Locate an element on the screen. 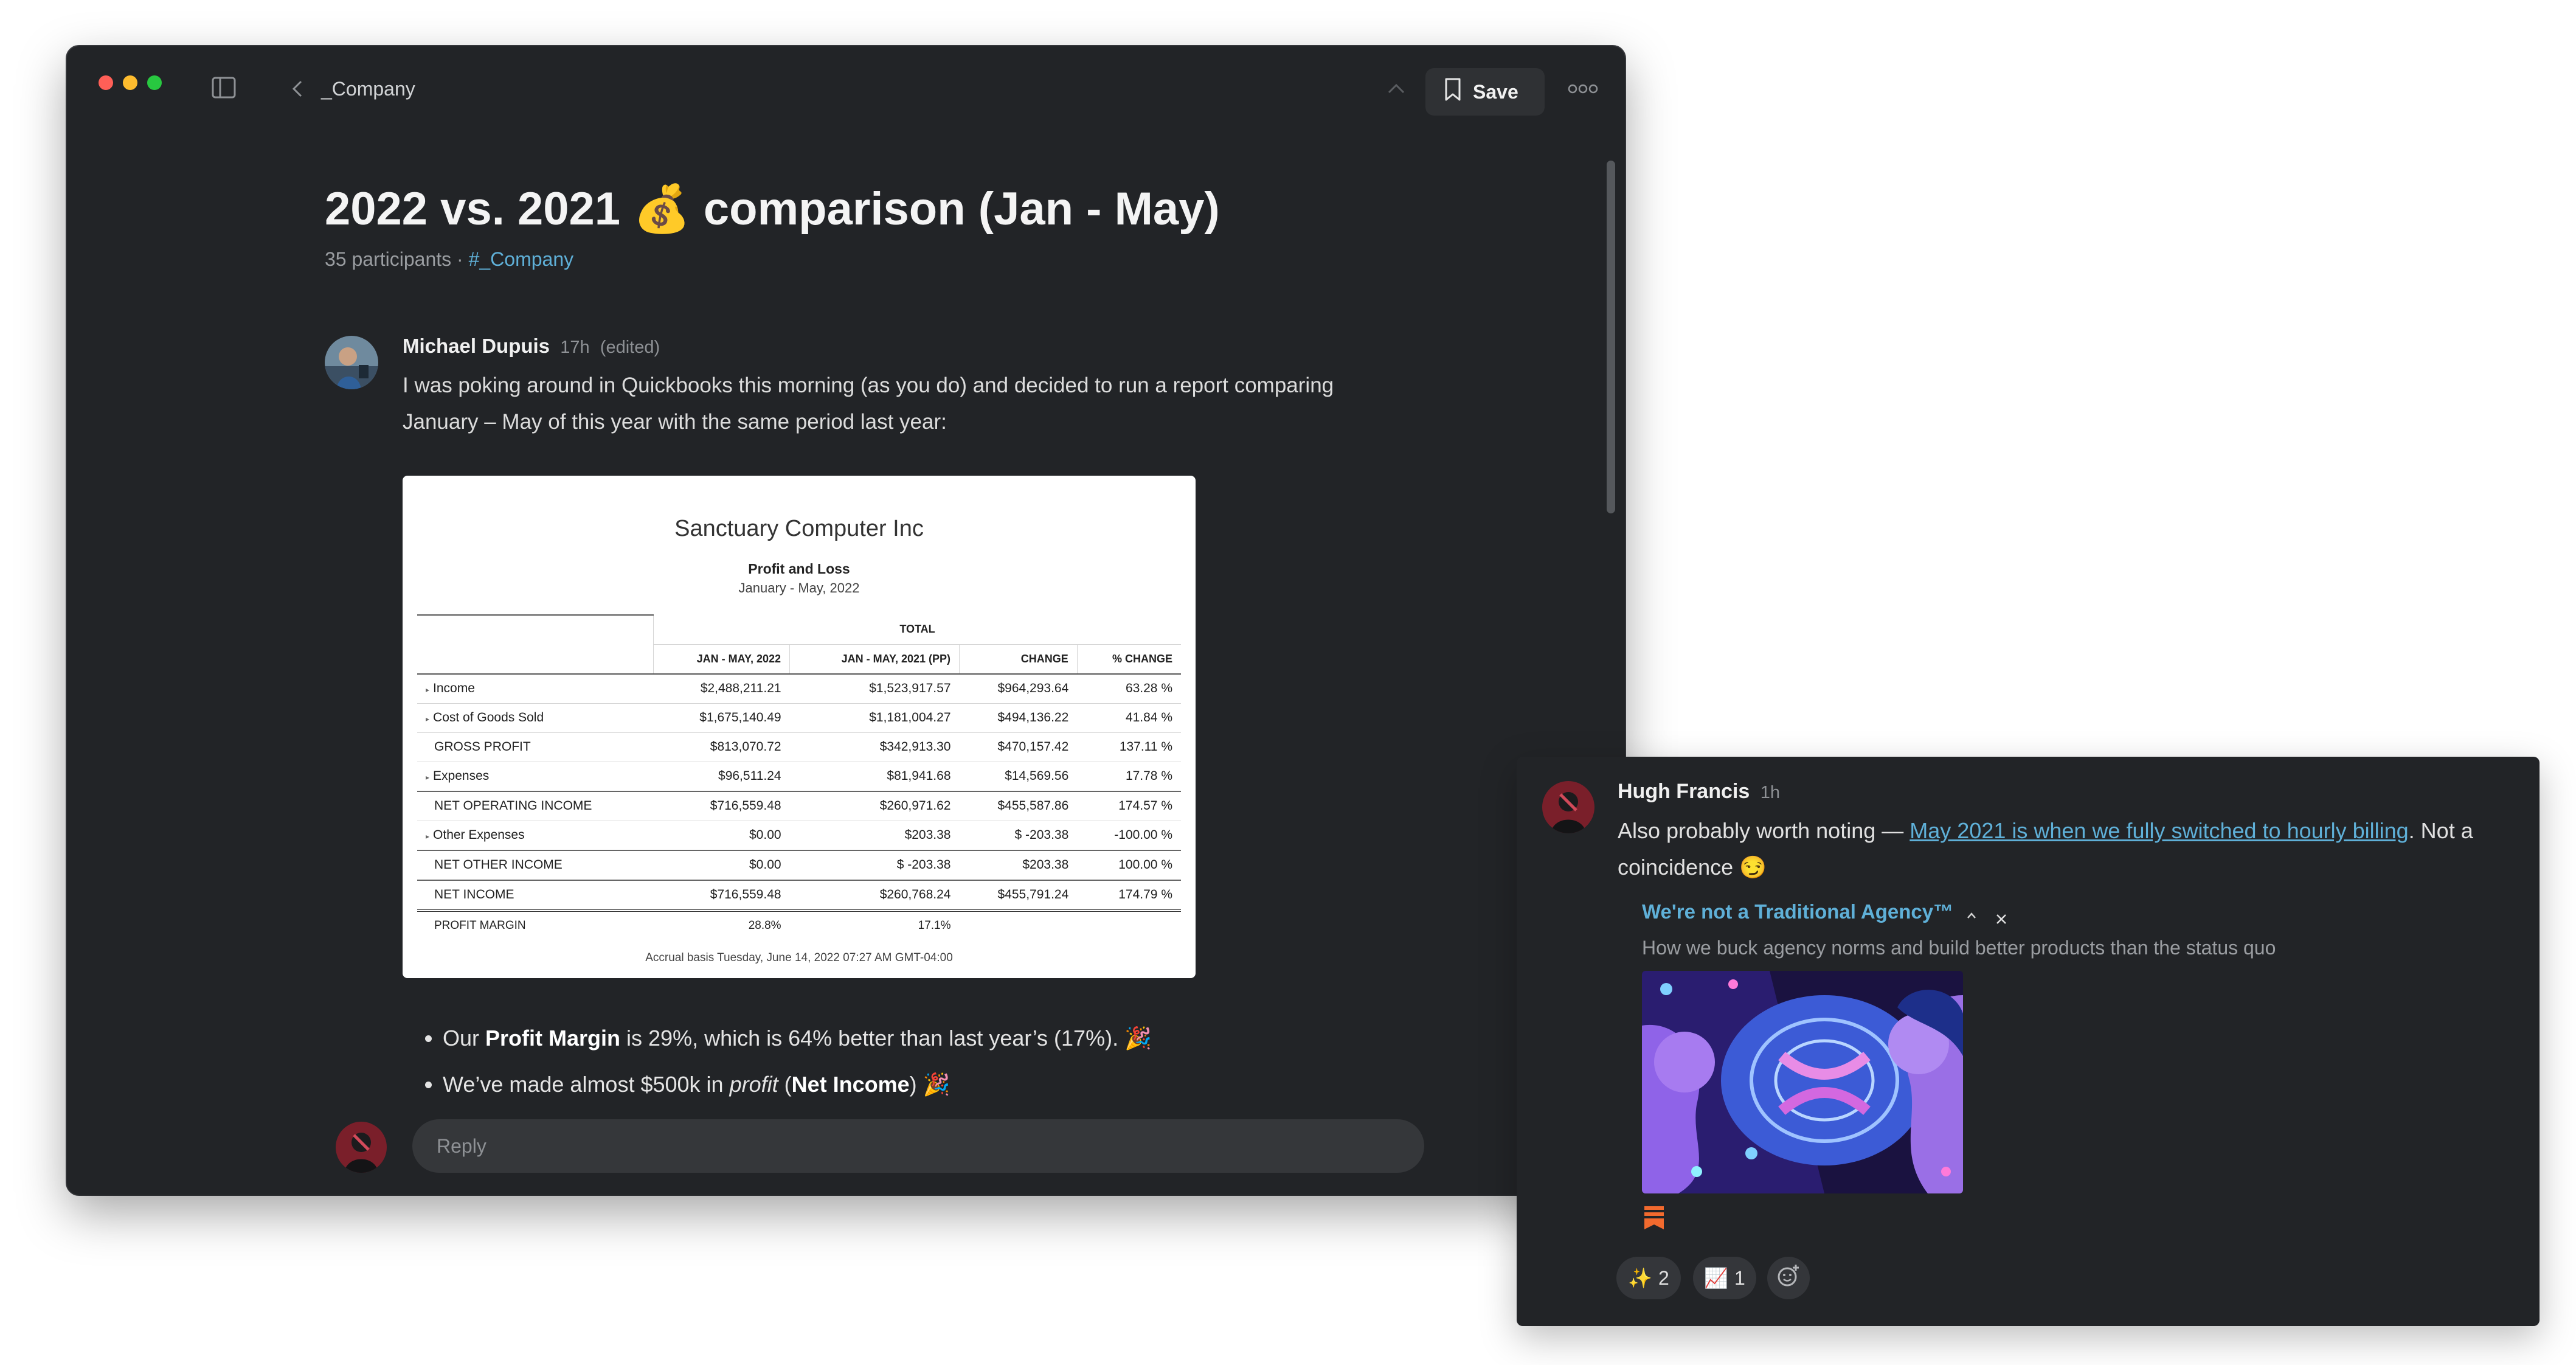 The image size is (2576, 1365). cell: 137.11 % is located at coordinates (1129, 747).